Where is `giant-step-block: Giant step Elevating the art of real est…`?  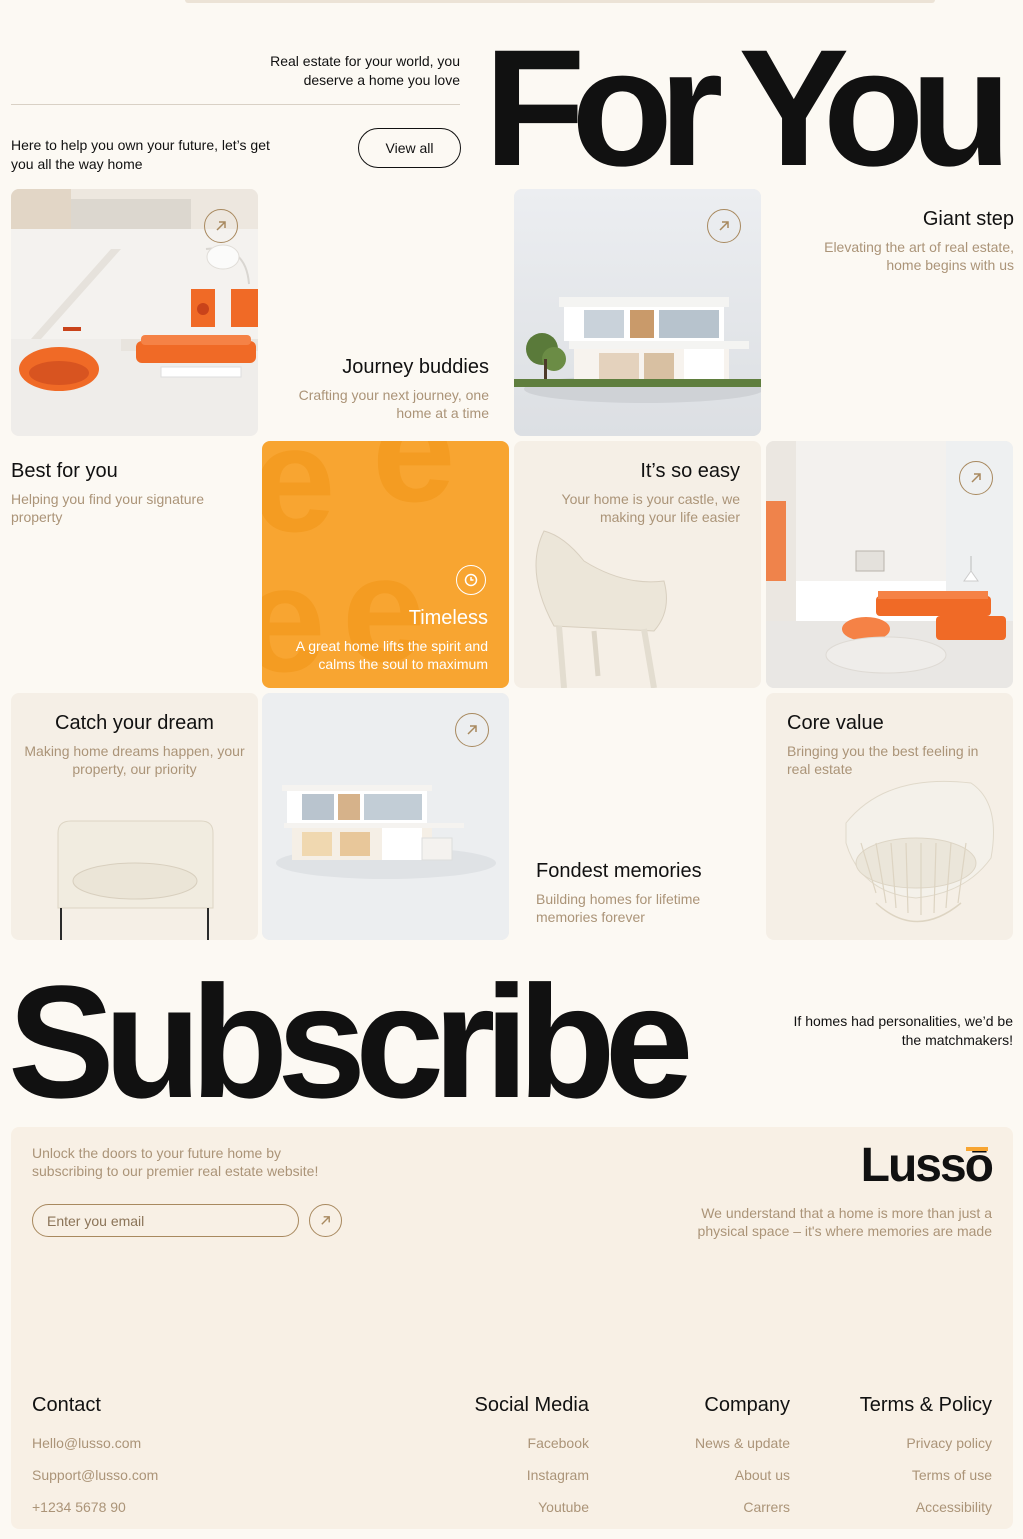 giant-step-block: Giant step Elevating the art of real est… is located at coordinates (902, 240).